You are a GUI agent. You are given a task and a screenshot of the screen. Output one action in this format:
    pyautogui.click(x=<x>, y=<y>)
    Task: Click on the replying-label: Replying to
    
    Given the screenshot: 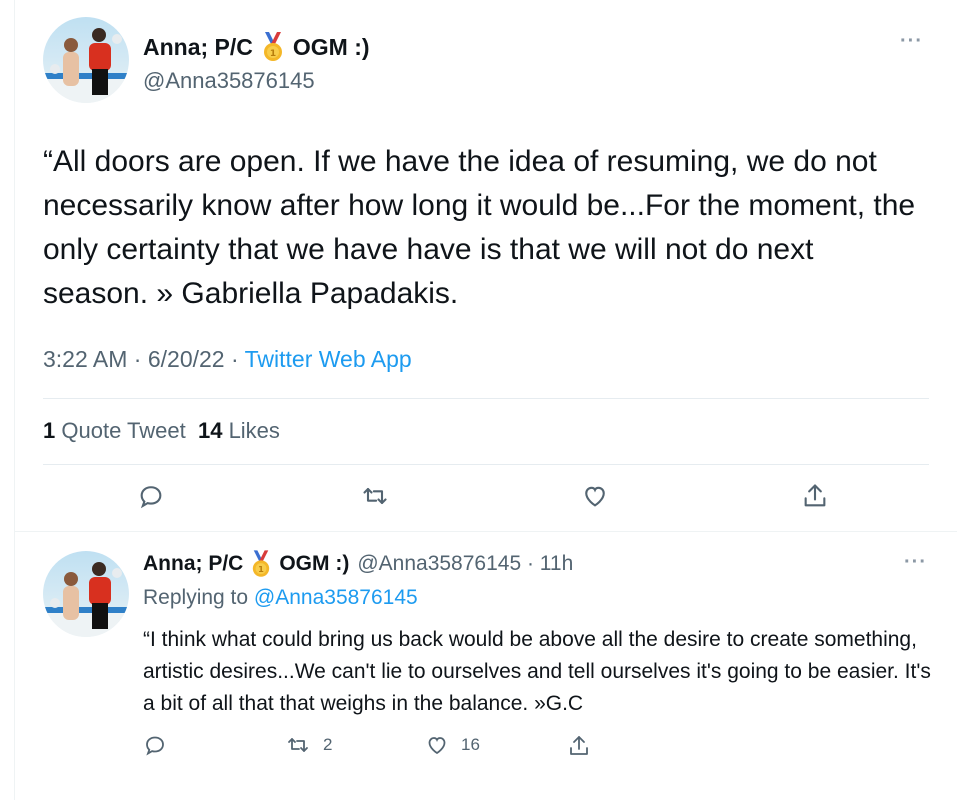 What is the action you would take?
    pyautogui.click(x=196, y=597)
    